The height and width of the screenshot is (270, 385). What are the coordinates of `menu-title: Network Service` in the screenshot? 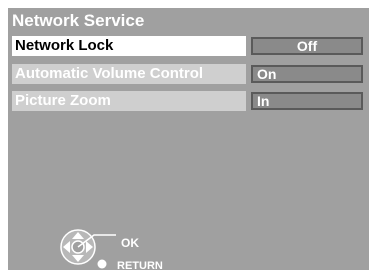 It's located at (78, 20).